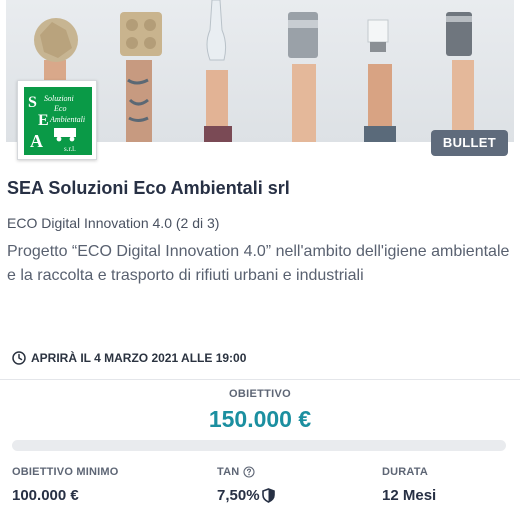 The height and width of the screenshot is (522, 520). What do you see at coordinates (67, 119) in the screenshot?
I see `logo-text-line3: Ambientali` at bounding box center [67, 119].